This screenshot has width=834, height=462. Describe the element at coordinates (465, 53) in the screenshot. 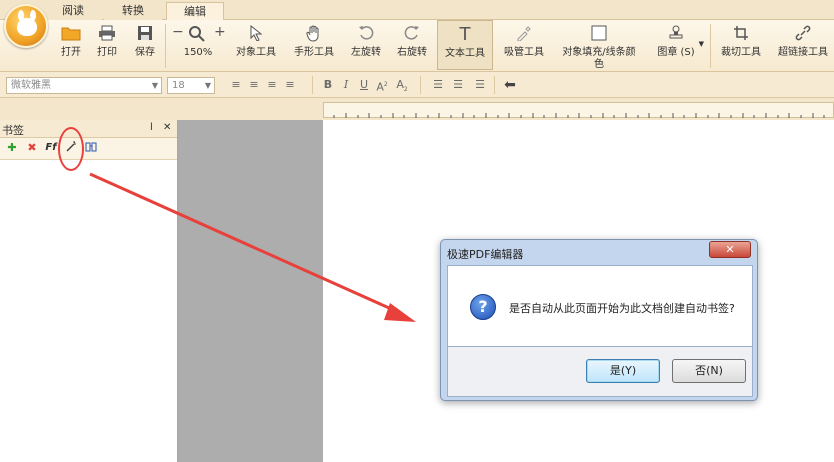

I see `text-tool-label: 文本工具` at that location.